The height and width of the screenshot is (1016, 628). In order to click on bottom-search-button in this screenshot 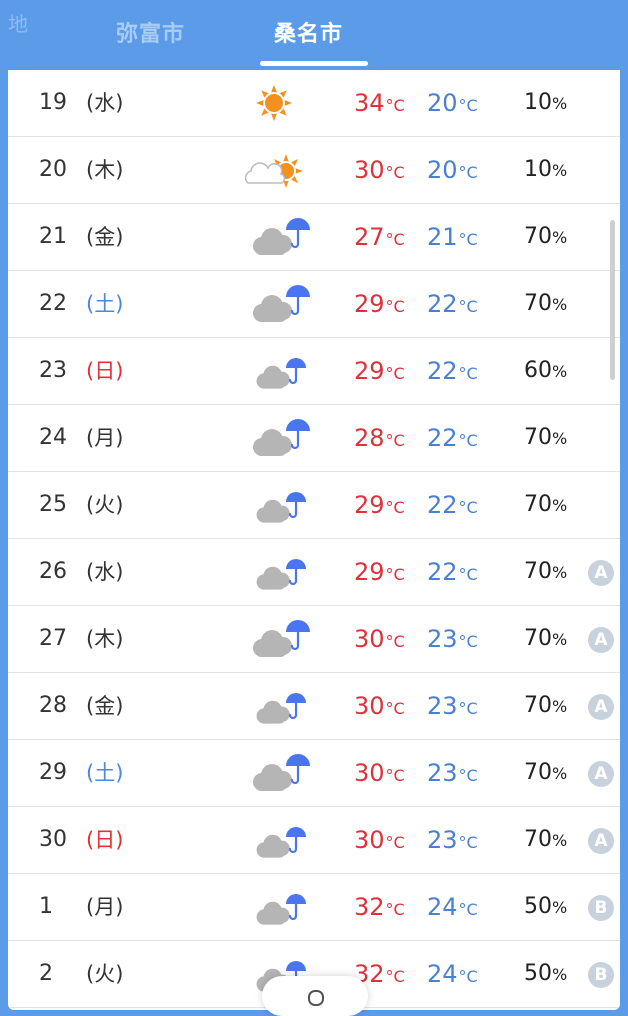, I will do `click(315, 996)`.